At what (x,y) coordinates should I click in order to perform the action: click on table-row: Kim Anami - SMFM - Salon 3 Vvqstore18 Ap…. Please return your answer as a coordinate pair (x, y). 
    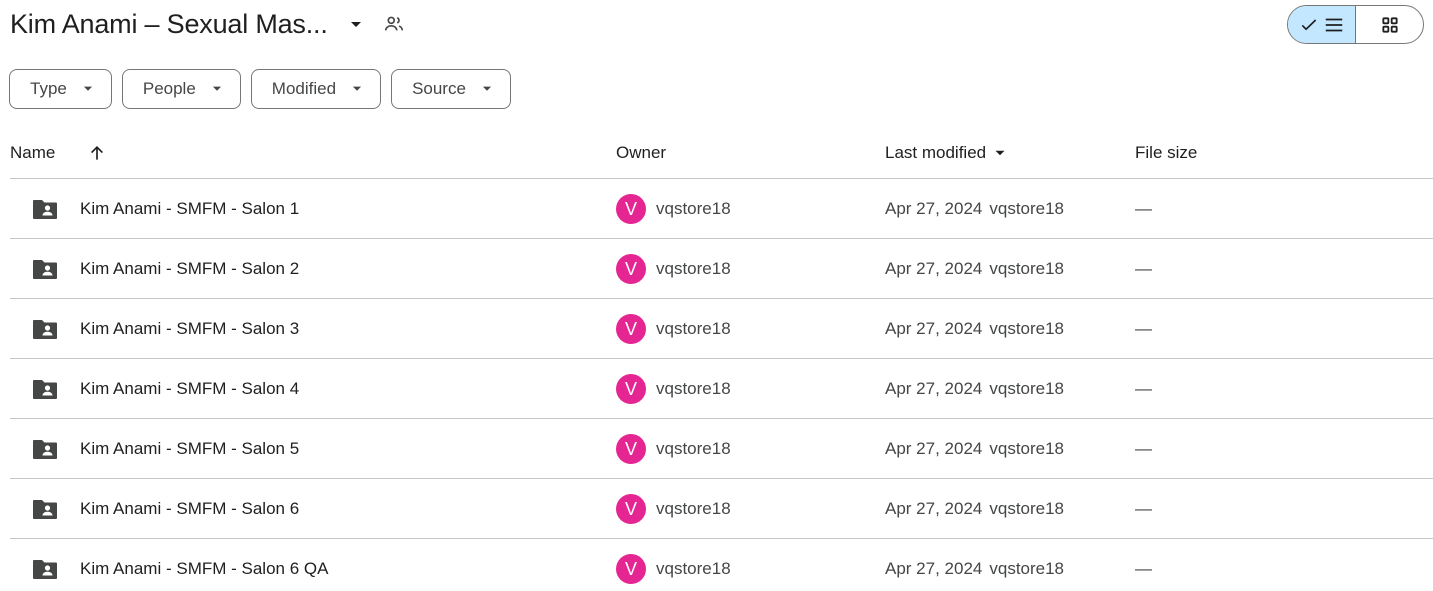
    Looking at the image, I should click on (721, 329).